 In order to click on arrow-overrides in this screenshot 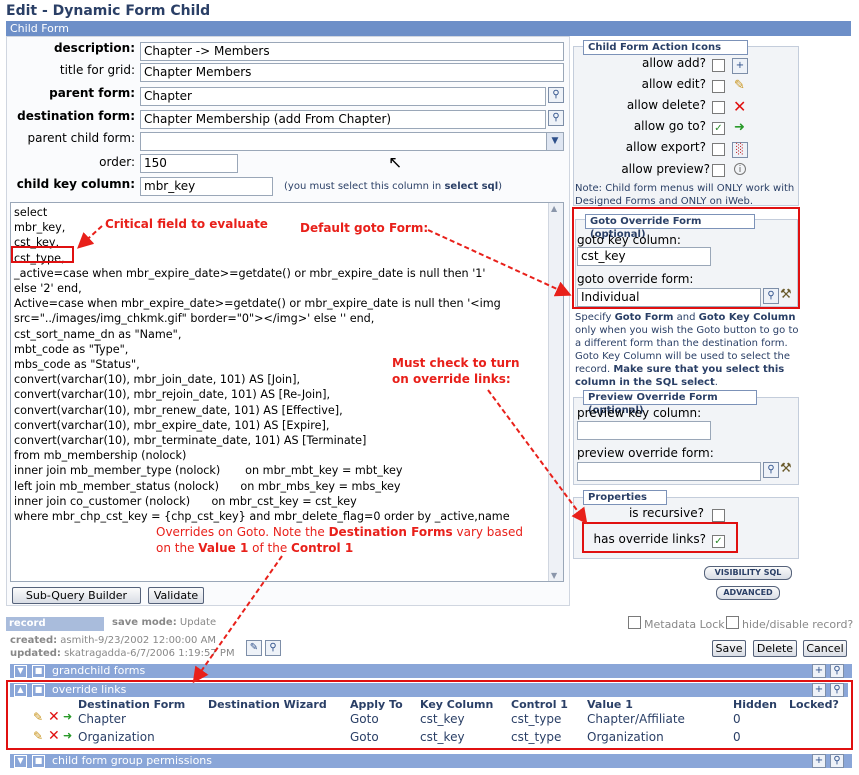, I will do `click(237, 619)`.